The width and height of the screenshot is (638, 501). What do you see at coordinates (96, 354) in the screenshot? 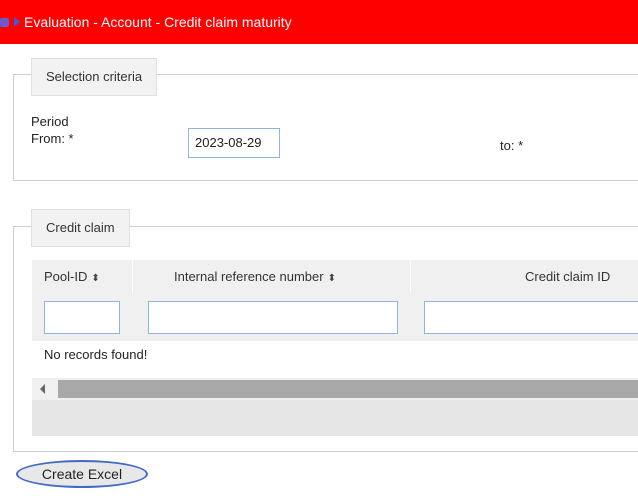
I see `empty-message: No records found!` at bounding box center [96, 354].